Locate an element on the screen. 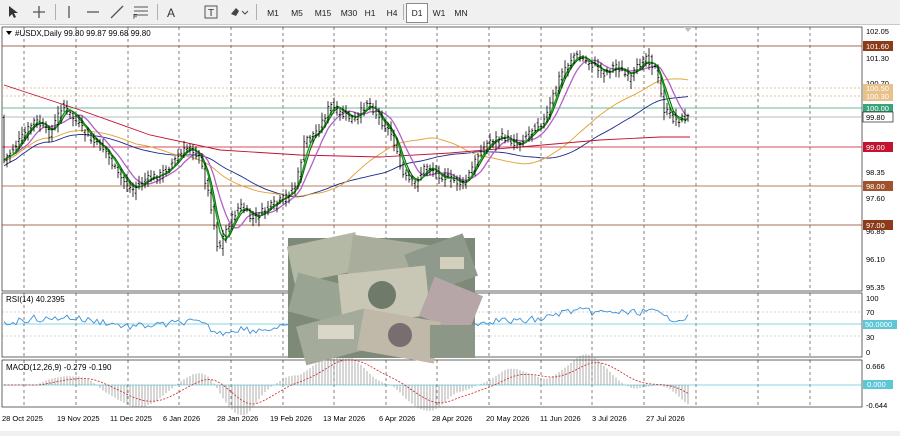 Image resolution: width=900 pixels, height=436 pixels. rsi-level-tag: 50.0000 is located at coordinates (878, 324).